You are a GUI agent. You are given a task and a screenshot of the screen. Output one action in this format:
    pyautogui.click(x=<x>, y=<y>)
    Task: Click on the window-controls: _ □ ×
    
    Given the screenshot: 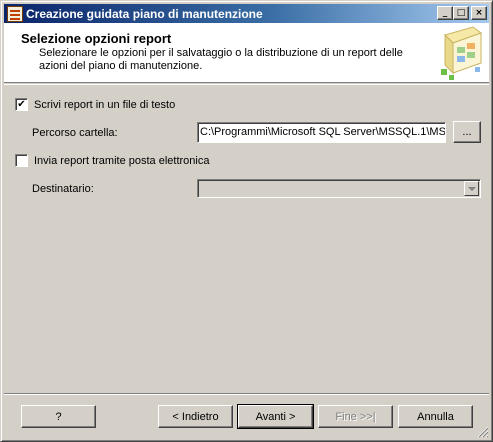 What is the action you would take?
    pyautogui.click(x=462, y=13)
    